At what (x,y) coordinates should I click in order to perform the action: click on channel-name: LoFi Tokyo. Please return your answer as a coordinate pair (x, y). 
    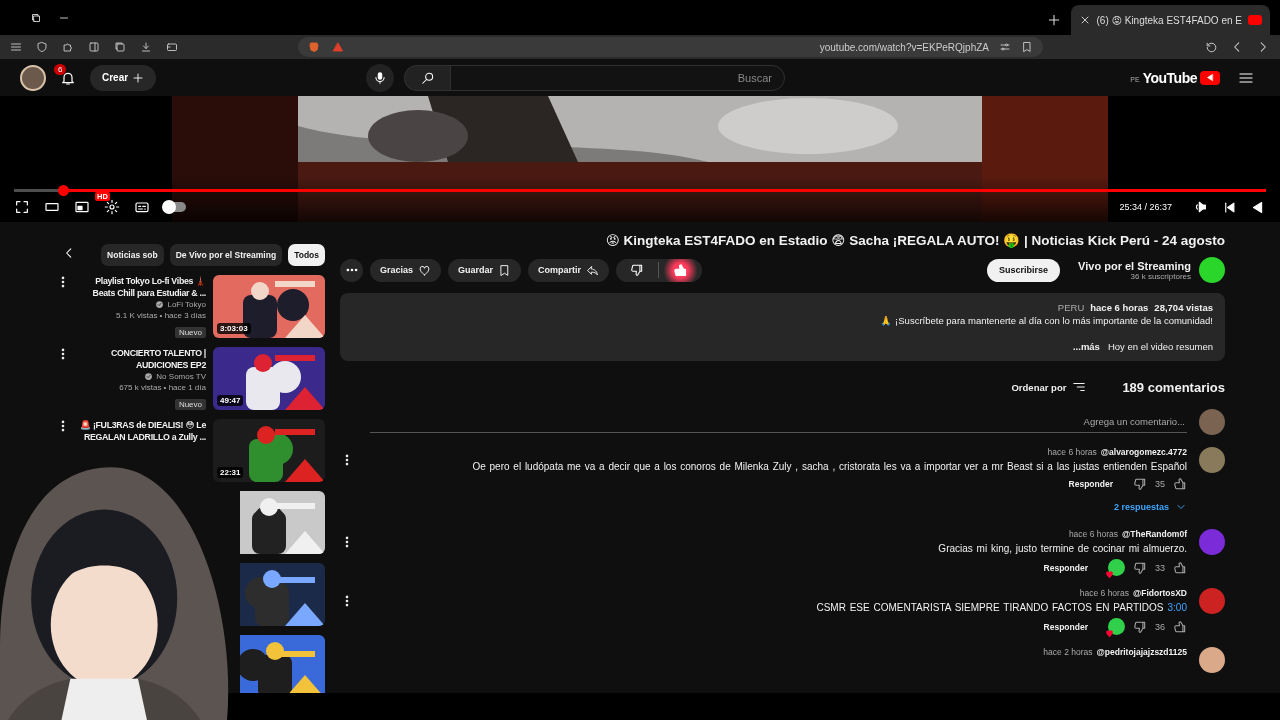
    Looking at the image, I should click on (186, 304).